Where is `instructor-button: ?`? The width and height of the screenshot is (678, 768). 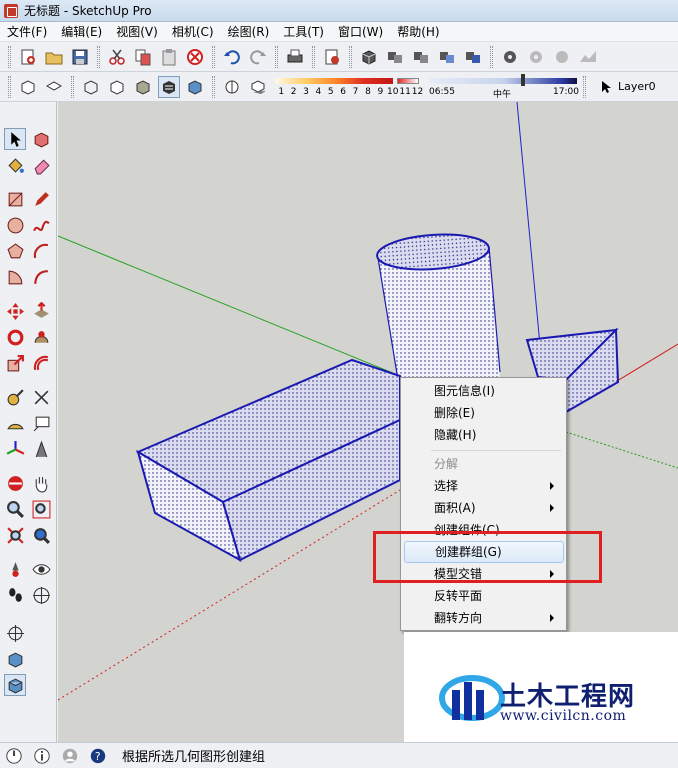 instructor-button: ? is located at coordinates (98, 756).